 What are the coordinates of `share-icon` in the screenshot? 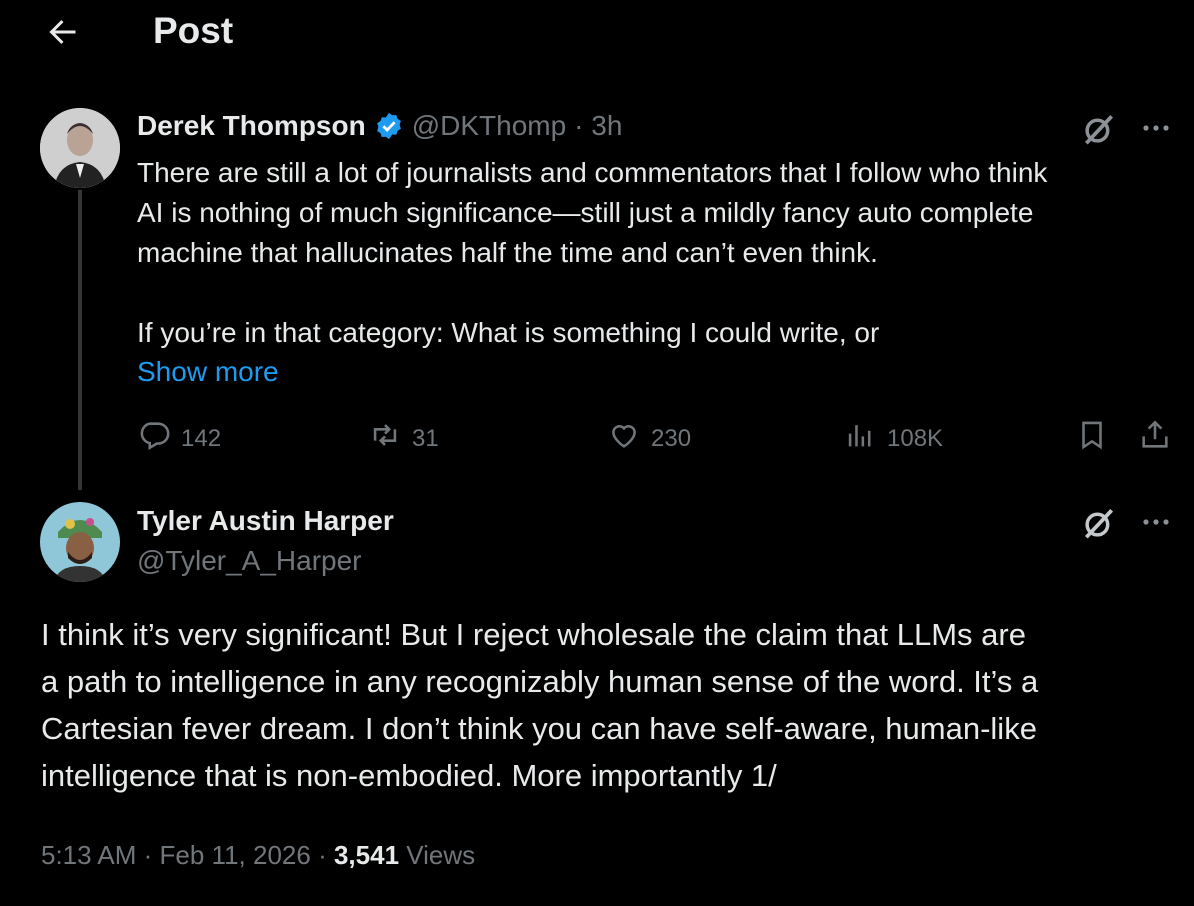 It's located at (1155, 435).